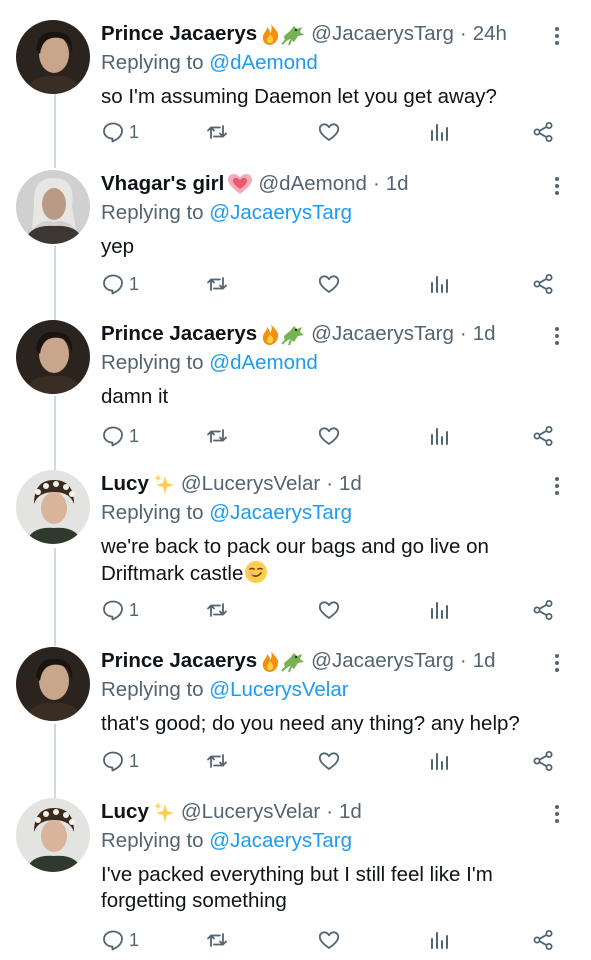 This screenshot has height=960, width=591. What do you see at coordinates (490, 34) in the screenshot?
I see `timestamp: 24h` at bounding box center [490, 34].